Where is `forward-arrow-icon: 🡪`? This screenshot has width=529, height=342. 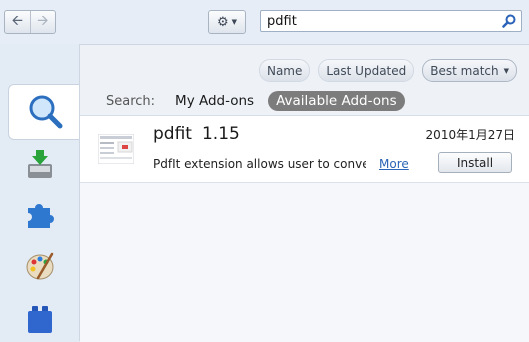
forward-arrow-icon: 🡪 is located at coordinates (43, 21).